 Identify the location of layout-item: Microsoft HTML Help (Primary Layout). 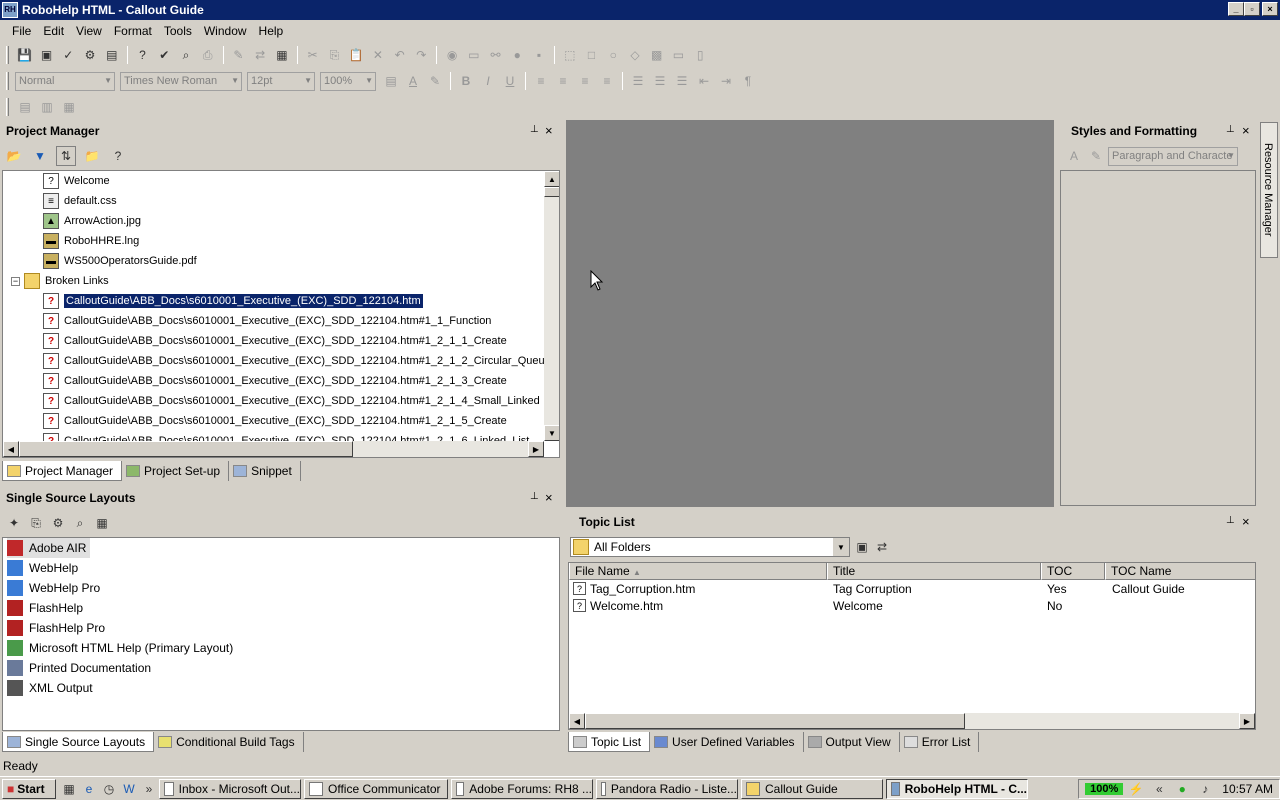
(120, 648).